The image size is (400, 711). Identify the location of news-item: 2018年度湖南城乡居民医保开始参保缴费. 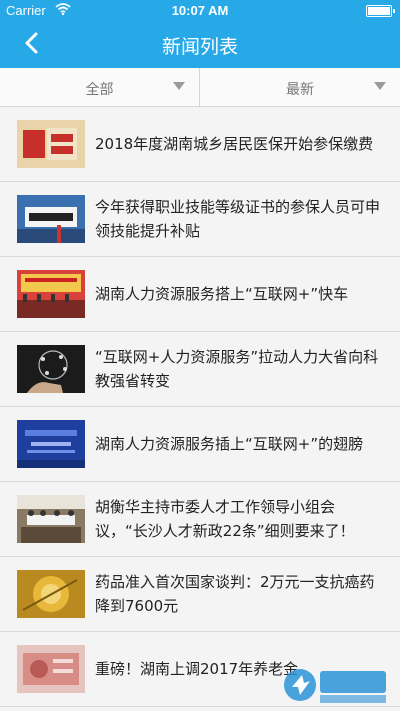
(200, 144).